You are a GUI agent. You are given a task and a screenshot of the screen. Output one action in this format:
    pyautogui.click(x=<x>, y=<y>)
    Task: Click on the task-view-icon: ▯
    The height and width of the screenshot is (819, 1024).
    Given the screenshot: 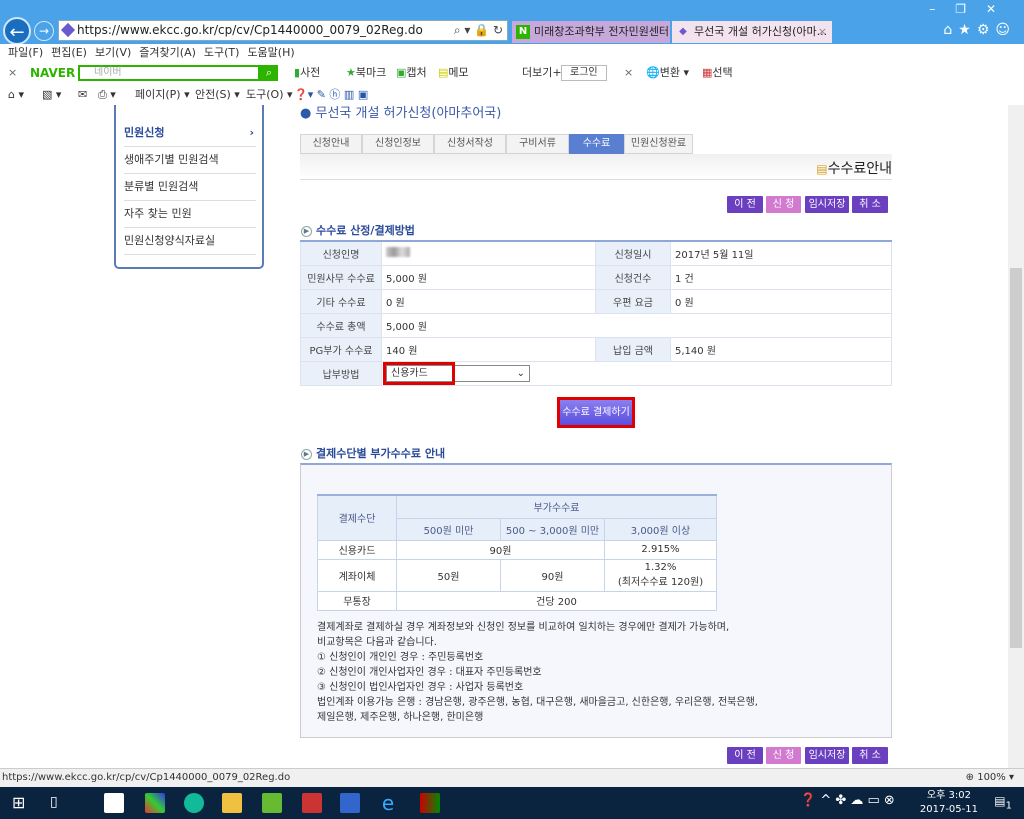 What is the action you would take?
    pyautogui.click(x=54, y=802)
    